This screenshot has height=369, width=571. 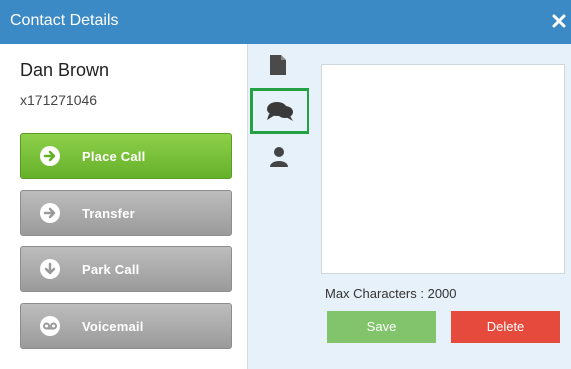 I want to click on arrow-right-circle-icon, so click(x=50, y=156).